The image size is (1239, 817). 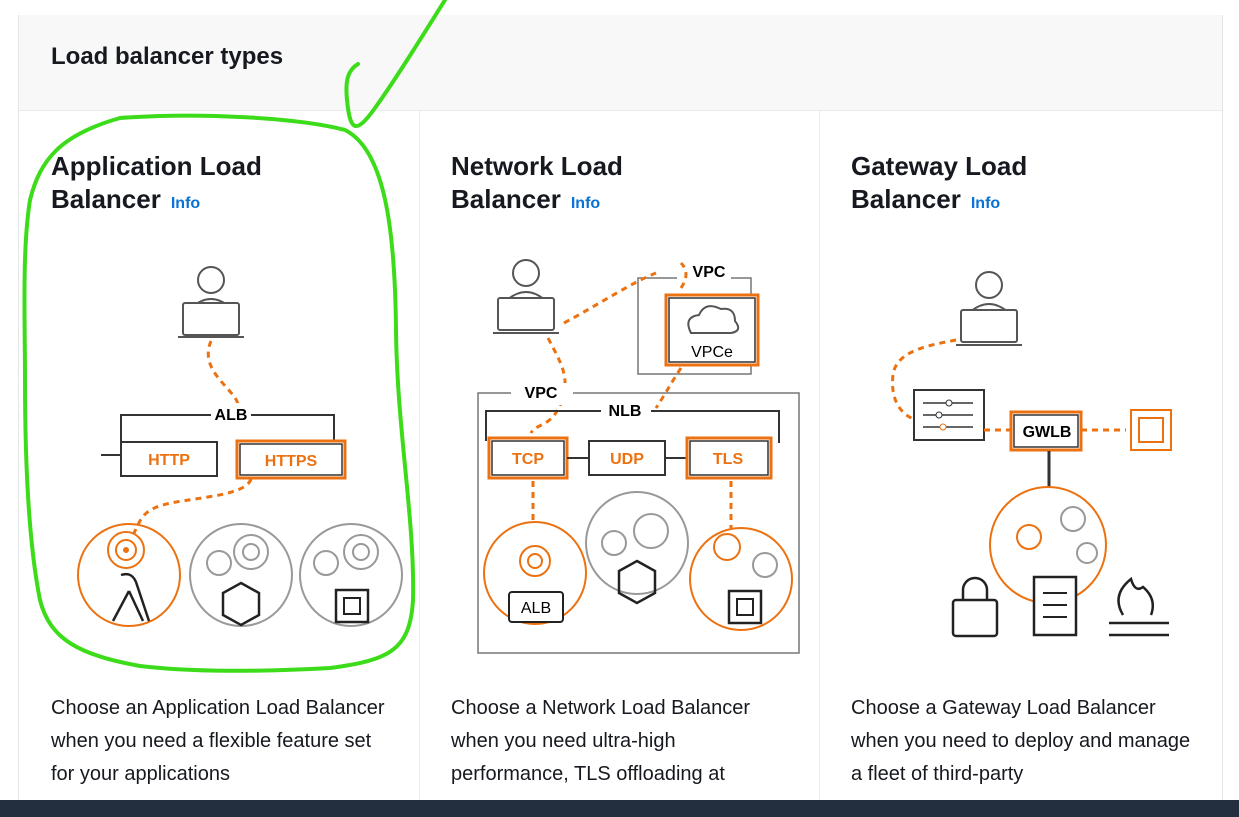 What do you see at coordinates (231, 415) in the screenshot?
I see `alb-group-label: ALB` at bounding box center [231, 415].